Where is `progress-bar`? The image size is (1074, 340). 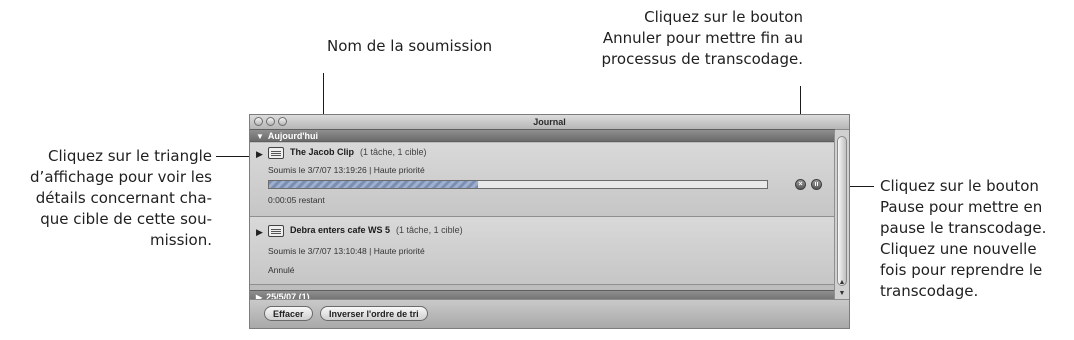 progress-bar is located at coordinates (518, 184).